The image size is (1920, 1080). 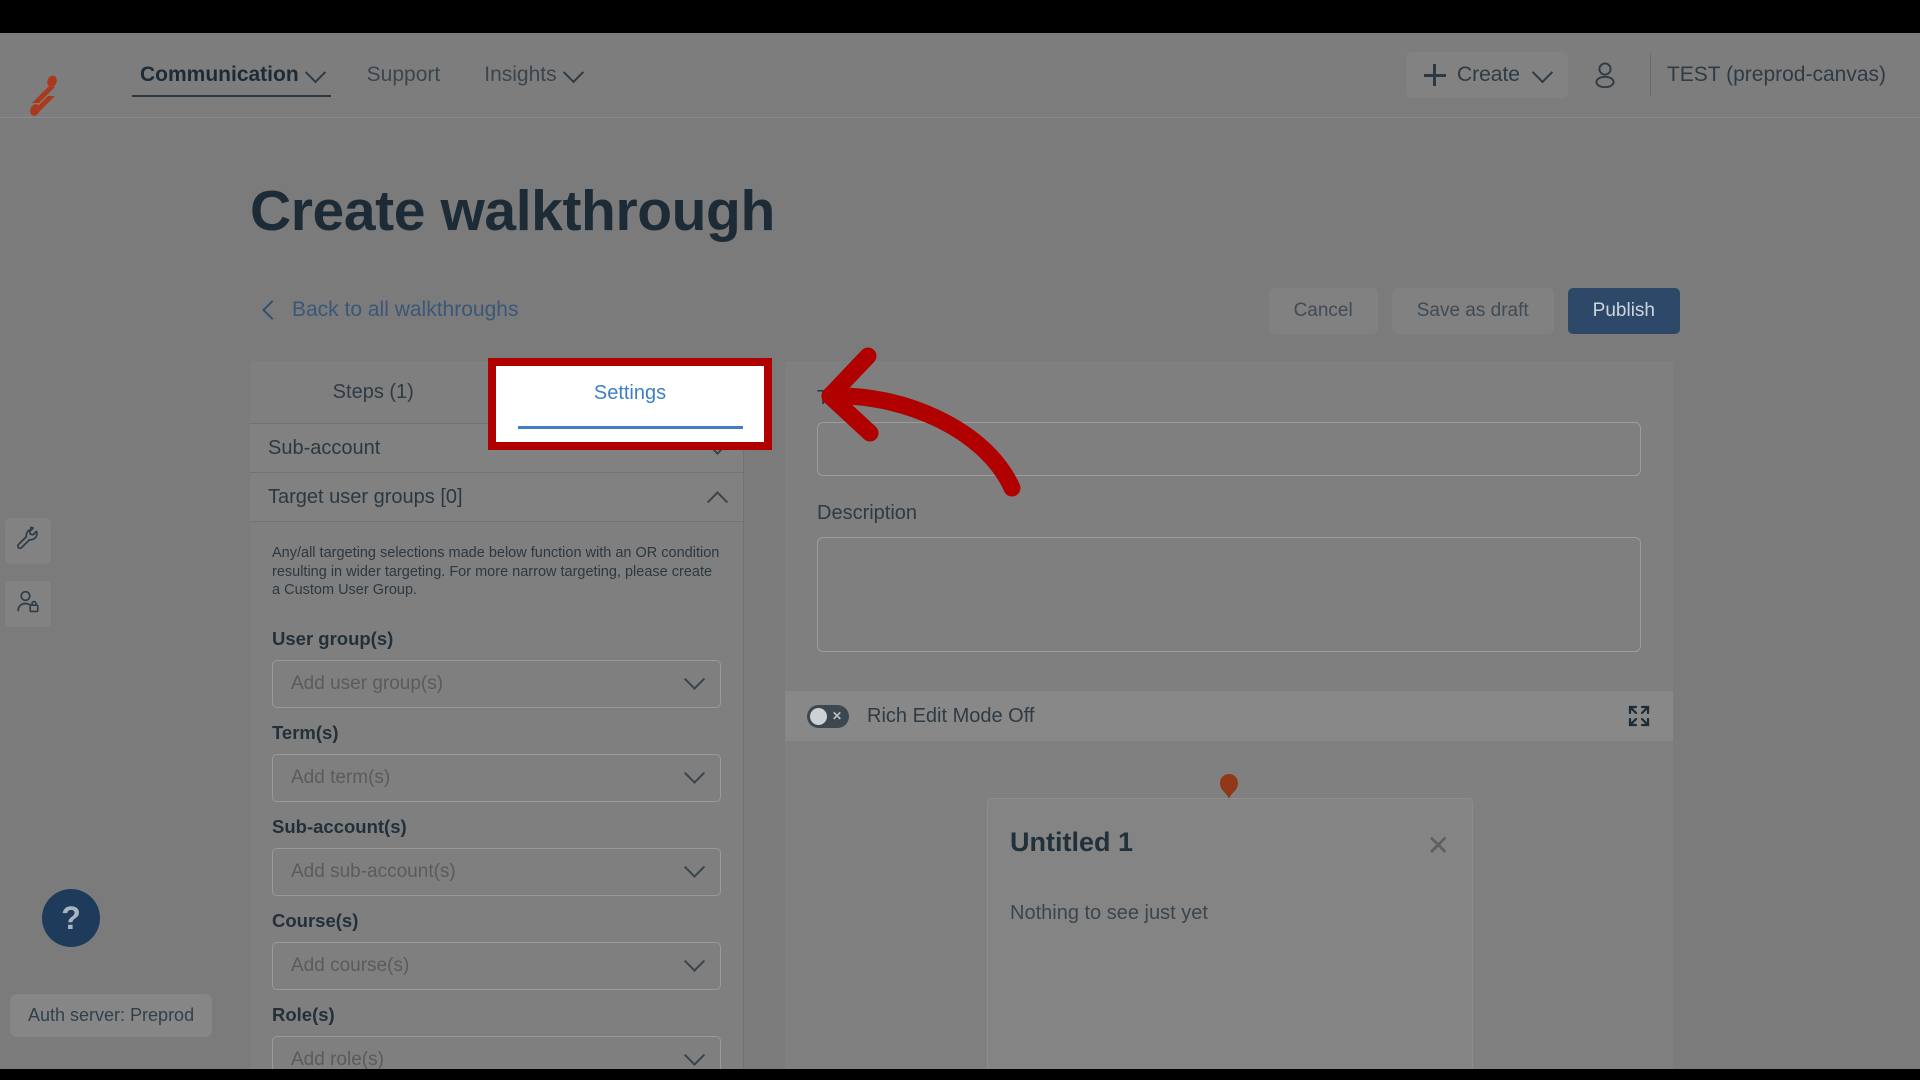 What do you see at coordinates (496, 1052) in the screenshot?
I see `roles-select: Add role(s)` at bounding box center [496, 1052].